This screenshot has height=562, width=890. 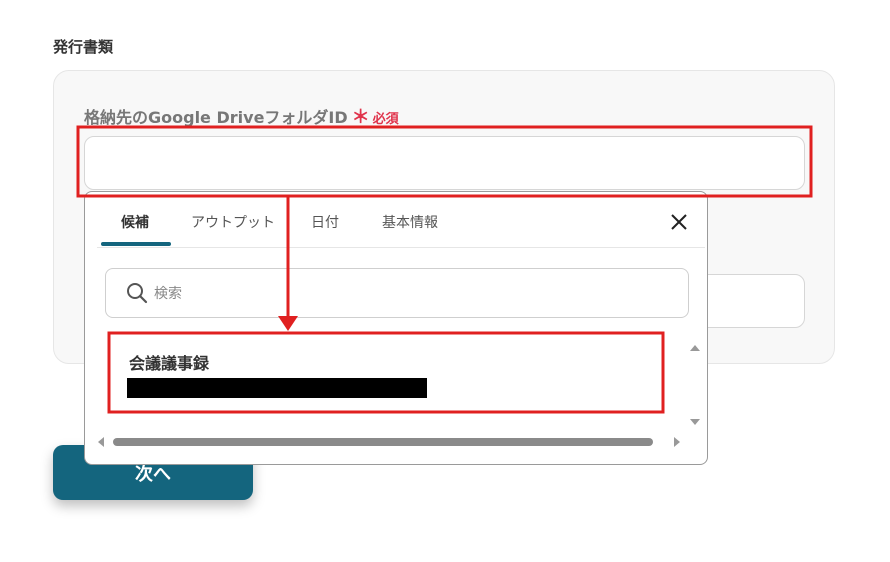 What do you see at coordinates (277, 388) in the screenshot?
I see `redacted-block` at bounding box center [277, 388].